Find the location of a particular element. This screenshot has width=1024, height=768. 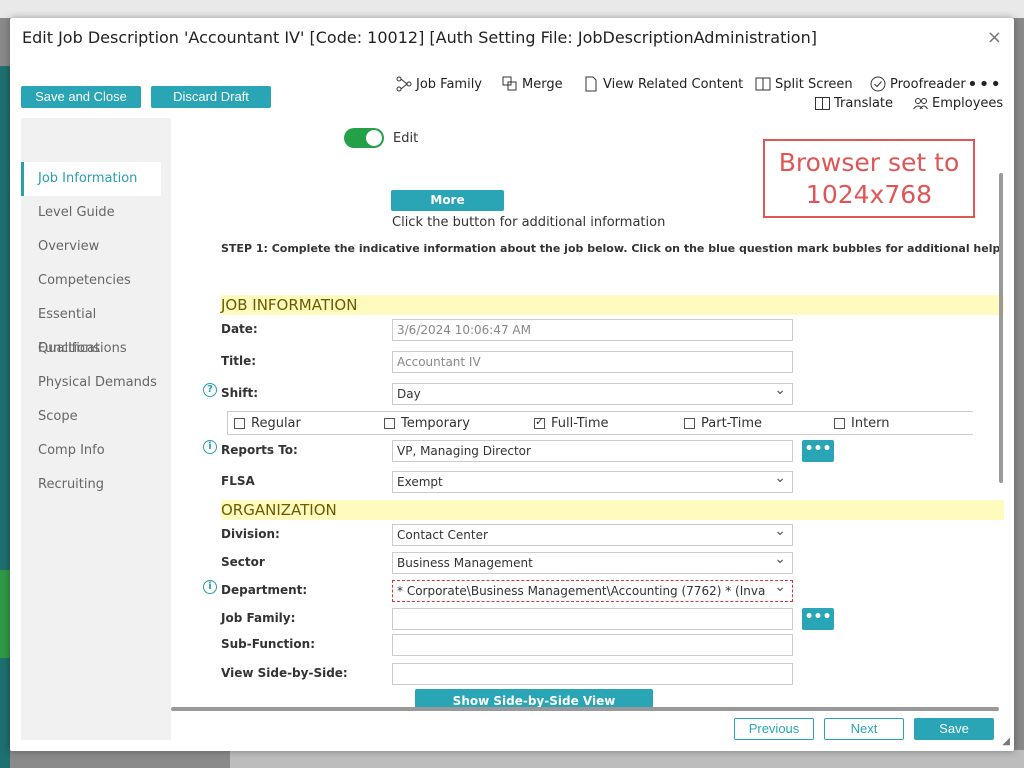

regular-label: Regular is located at coordinates (276, 423).